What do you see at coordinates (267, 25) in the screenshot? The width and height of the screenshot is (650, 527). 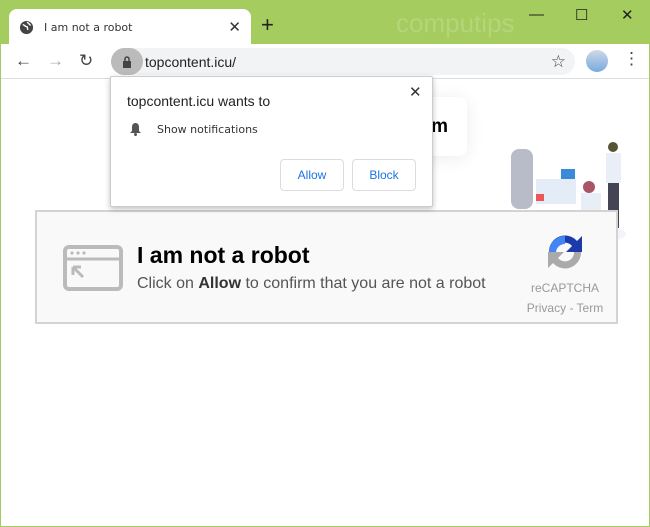 I see `new-tab-button: +` at bounding box center [267, 25].